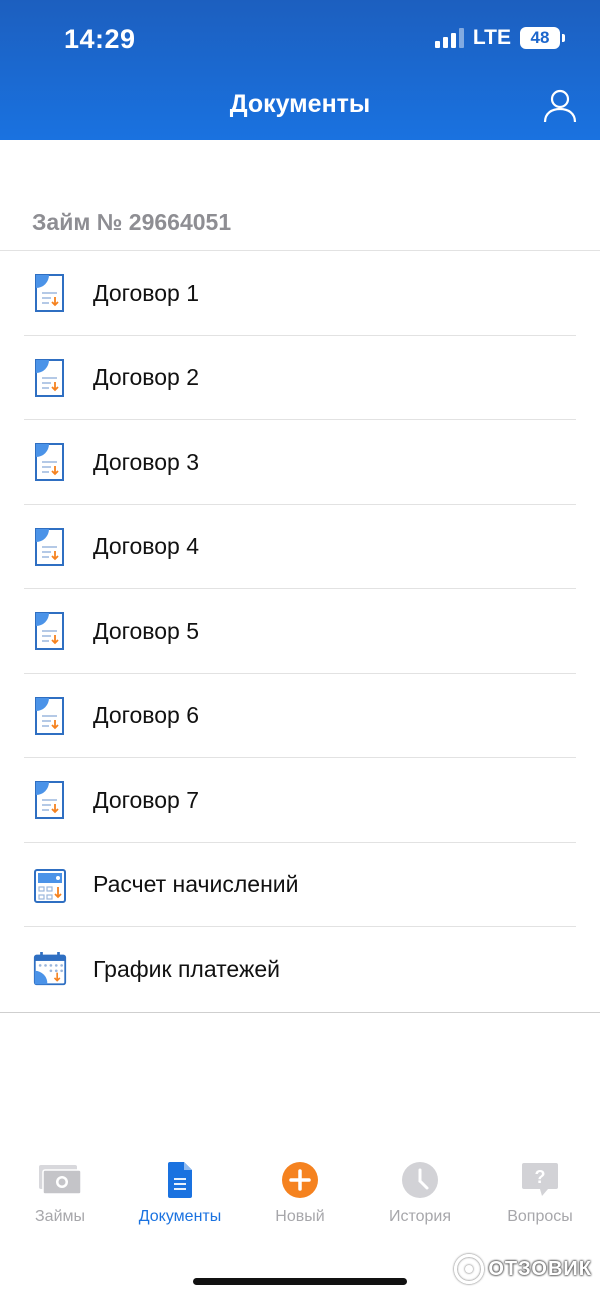 This screenshot has height=1298, width=600. Describe the element at coordinates (300, 462) in the screenshot. I see `list-item: Договор 3` at that location.